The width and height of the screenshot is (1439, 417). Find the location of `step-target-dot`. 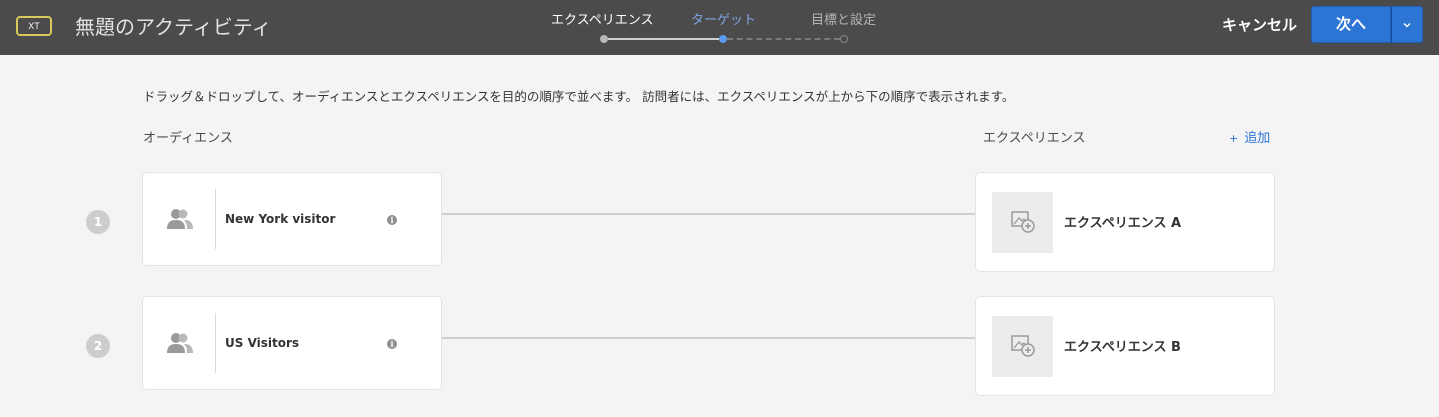

step-target-dot is located at coordinates (723, 39).